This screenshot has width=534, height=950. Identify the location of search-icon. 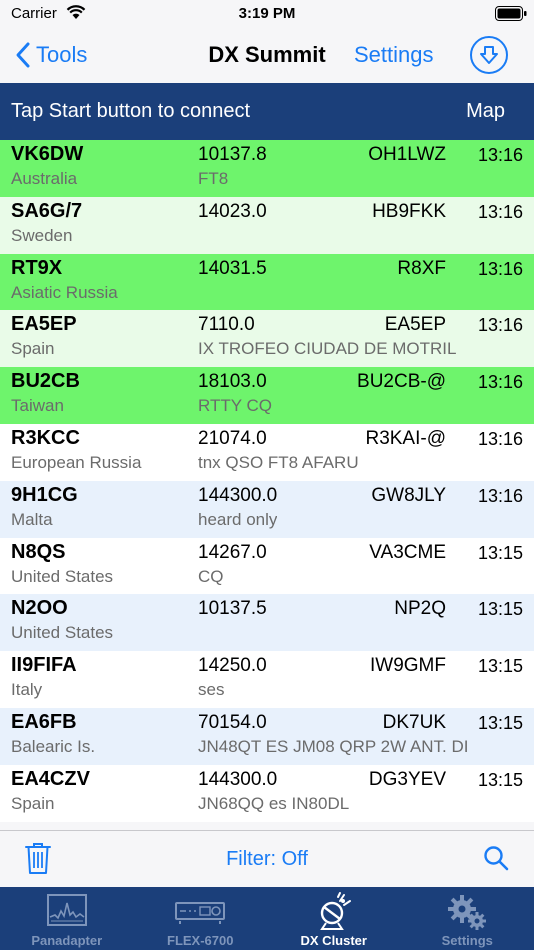
(496, 858).